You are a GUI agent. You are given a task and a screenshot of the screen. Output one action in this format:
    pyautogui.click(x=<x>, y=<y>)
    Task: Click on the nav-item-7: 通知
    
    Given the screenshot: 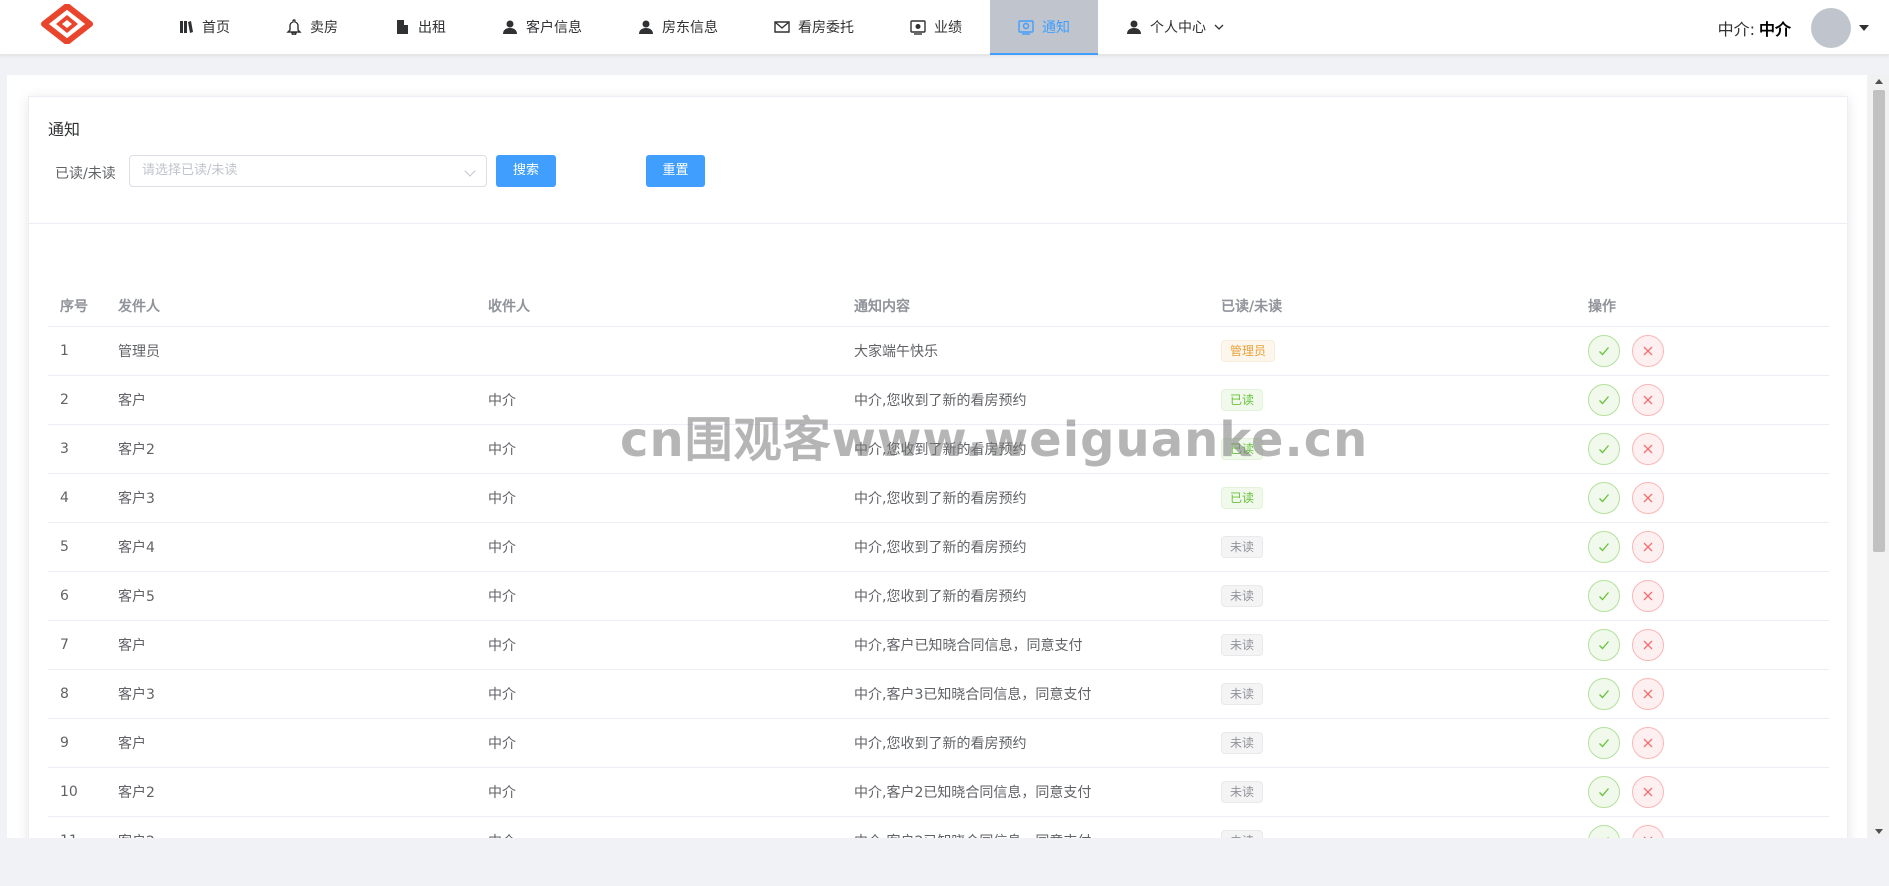 What is the action you would take?
    pyautogui.click(x=1044, y=27)
    